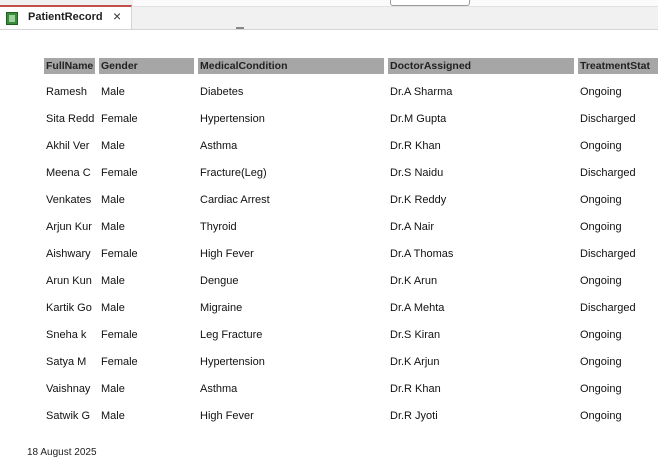 Image resolution: width=658 pixels, height=465 pixels. I want to click on table-icon, so click(12, 18).